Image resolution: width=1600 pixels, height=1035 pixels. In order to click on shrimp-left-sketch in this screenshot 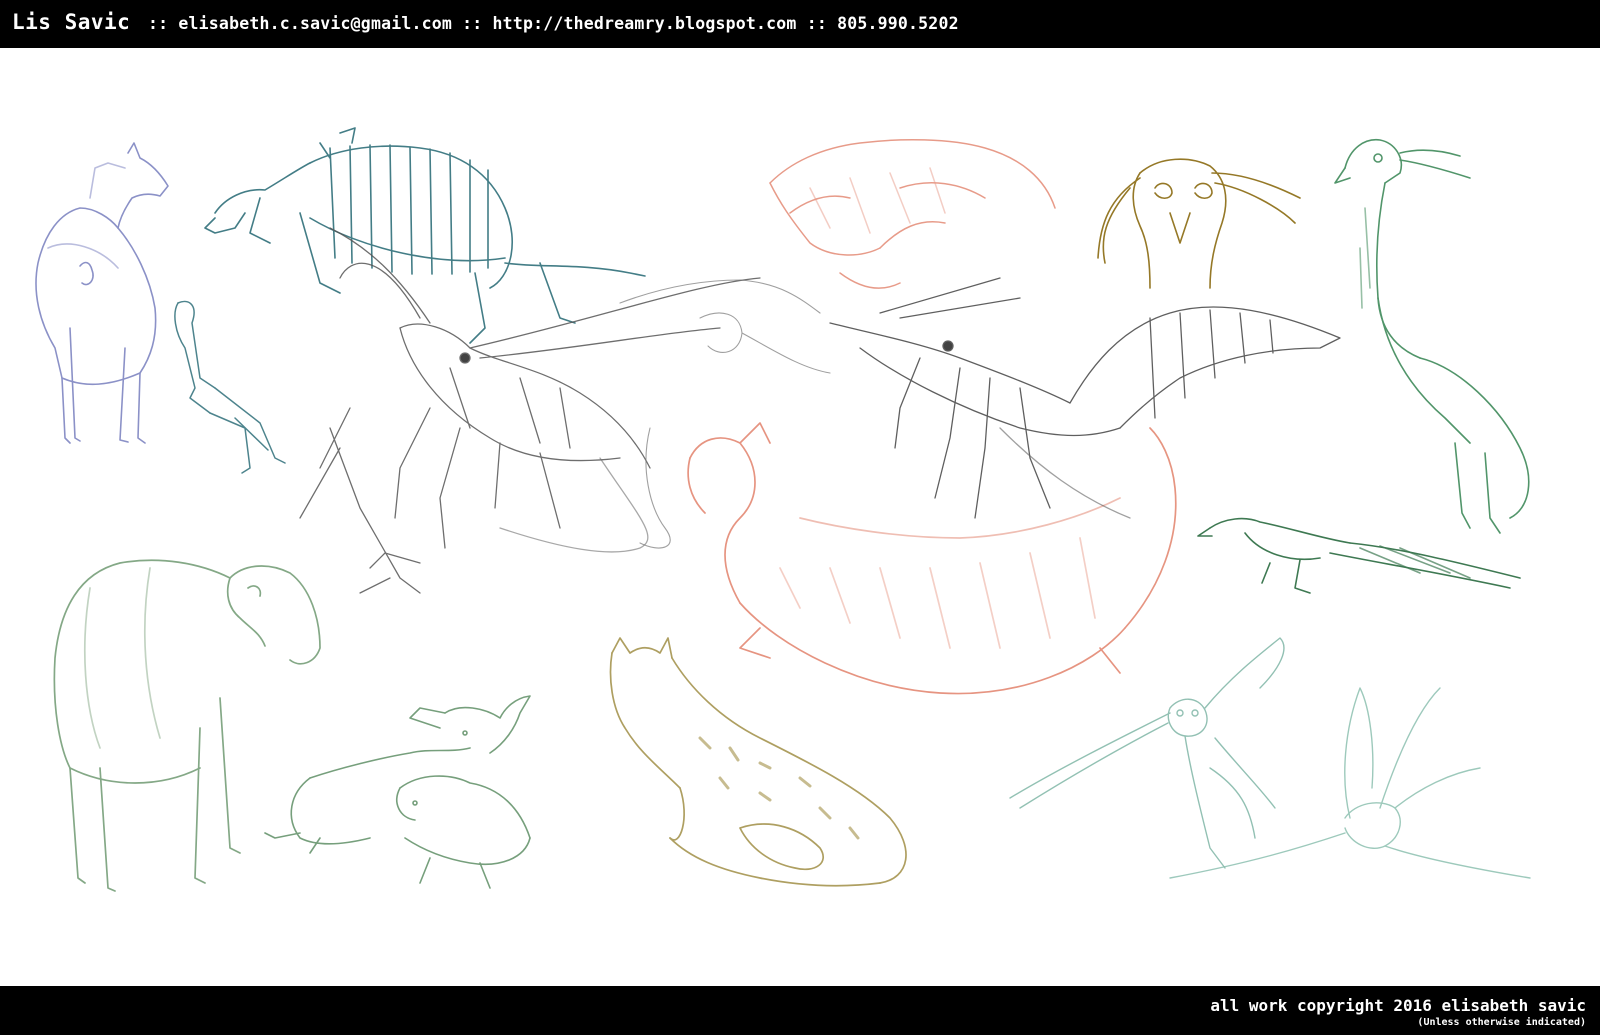, I will do `click(530, 410)`.